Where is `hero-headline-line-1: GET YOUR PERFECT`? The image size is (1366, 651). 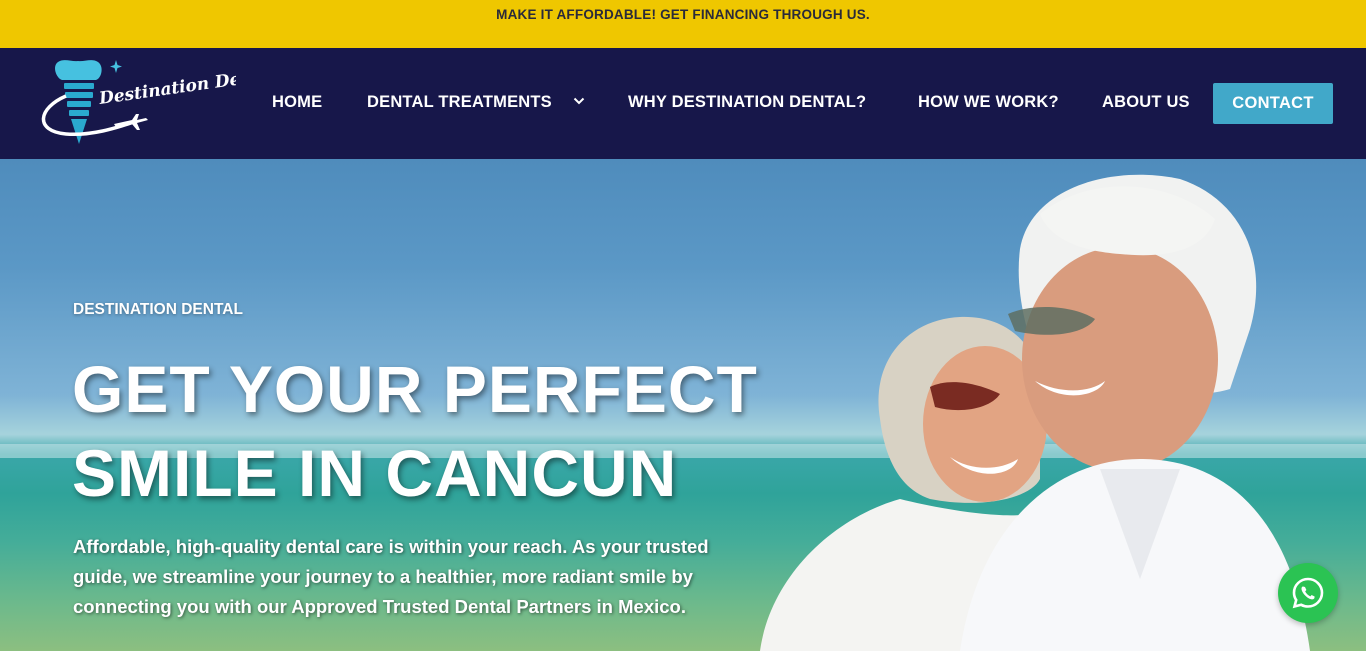 hero-headline-line-1: GET YOUR PERFECT is located at coordinates (415, 389).